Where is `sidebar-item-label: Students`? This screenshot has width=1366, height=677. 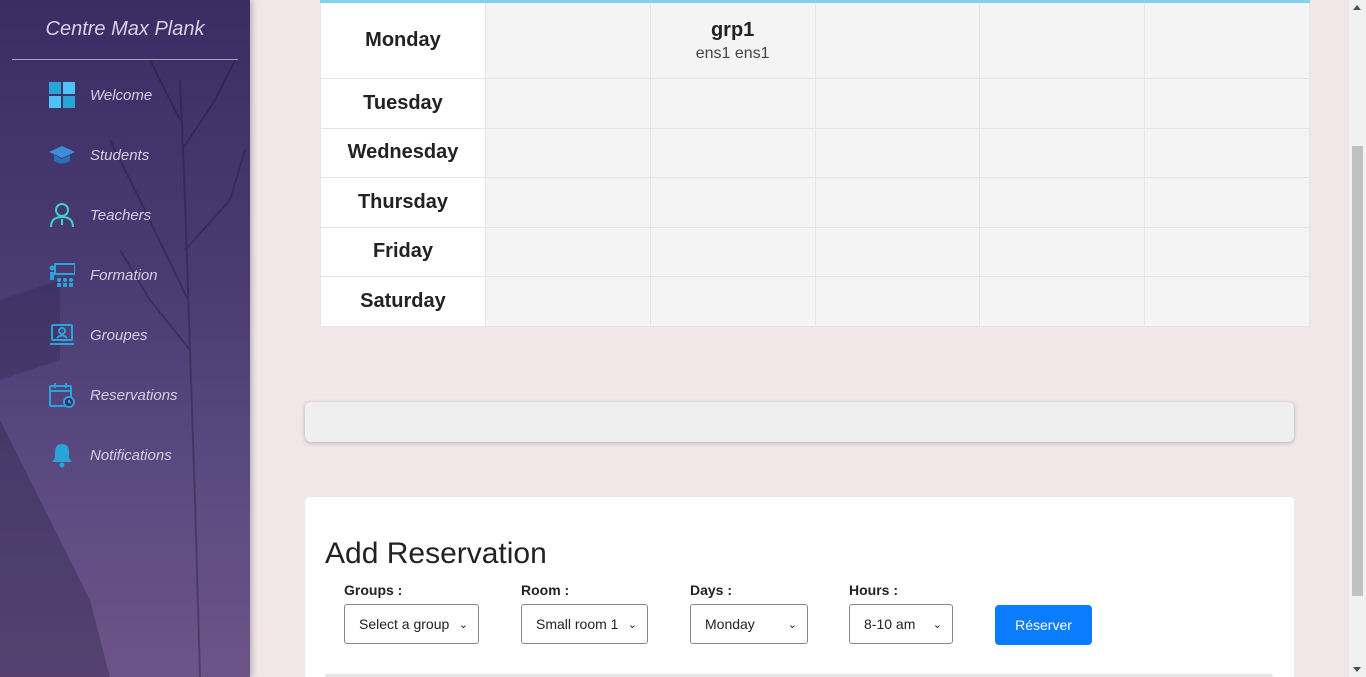
sidebar-item-label: Students is located at coordinates (120, 155).